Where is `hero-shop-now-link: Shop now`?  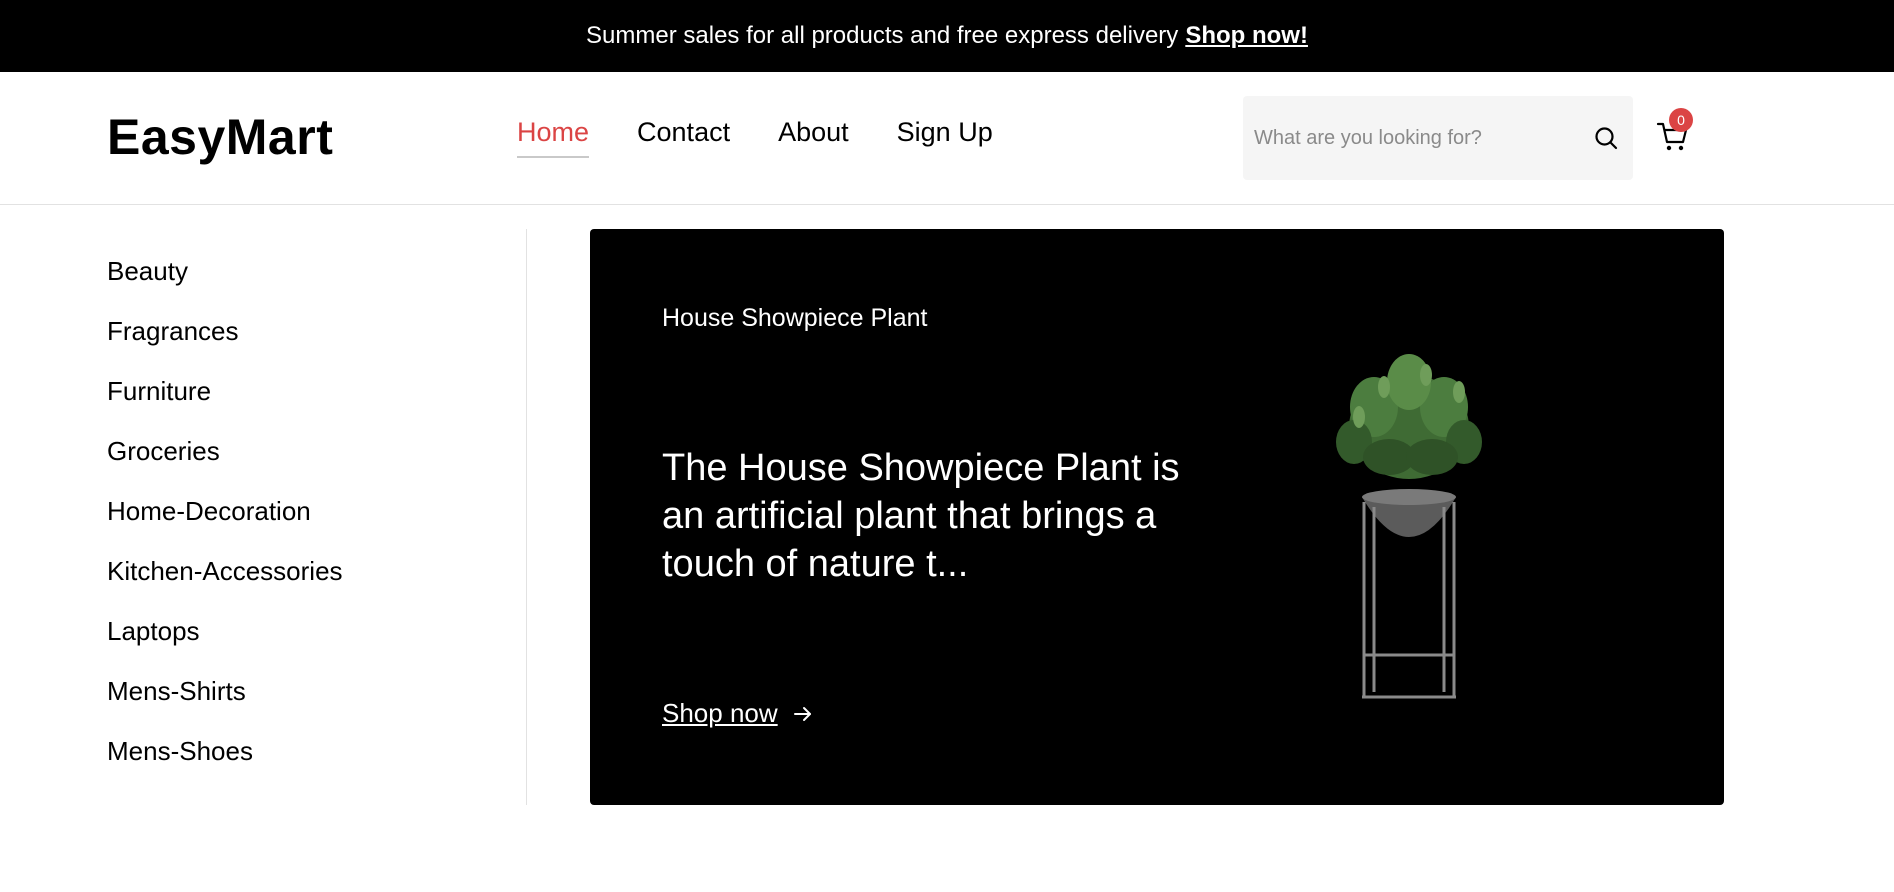
hero-shop-now-link: Shop now is located at coordinates (738, 713).